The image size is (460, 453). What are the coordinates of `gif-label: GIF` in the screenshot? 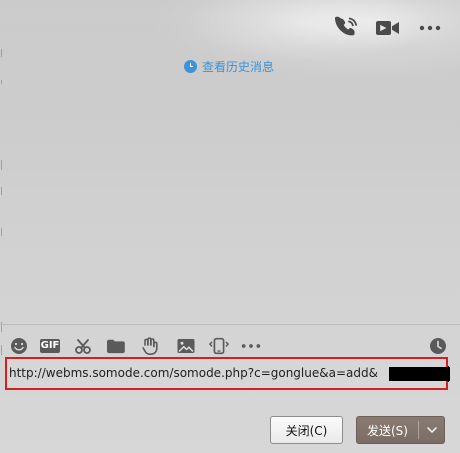 It's located at (50, 346).